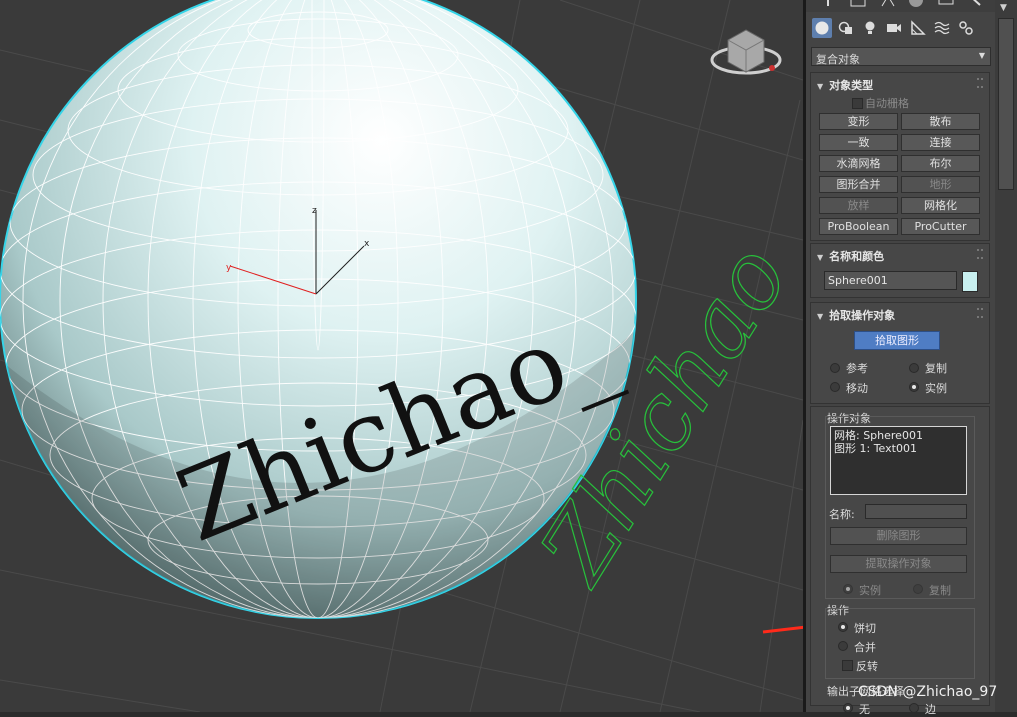 This screenshot has height=717, width=1017. What do you see at coordinates (936, 388) in the screenshot?
I see `instance-label: 实例` at bounding box center [936, 388].